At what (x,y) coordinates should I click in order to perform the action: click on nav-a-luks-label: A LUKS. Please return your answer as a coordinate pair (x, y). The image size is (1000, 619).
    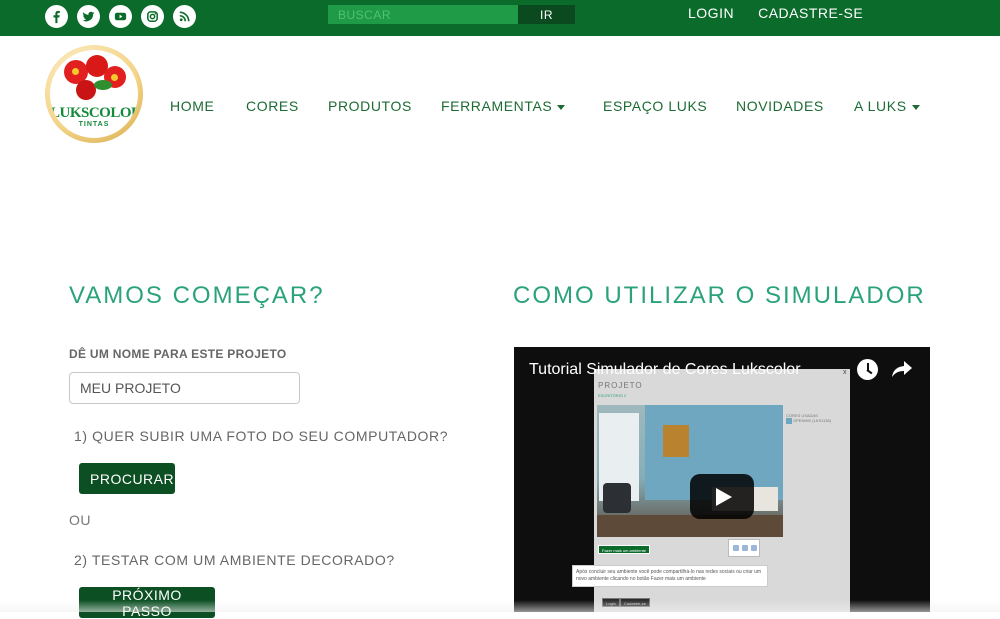
    Looking at the image, I should click on (880, 106).